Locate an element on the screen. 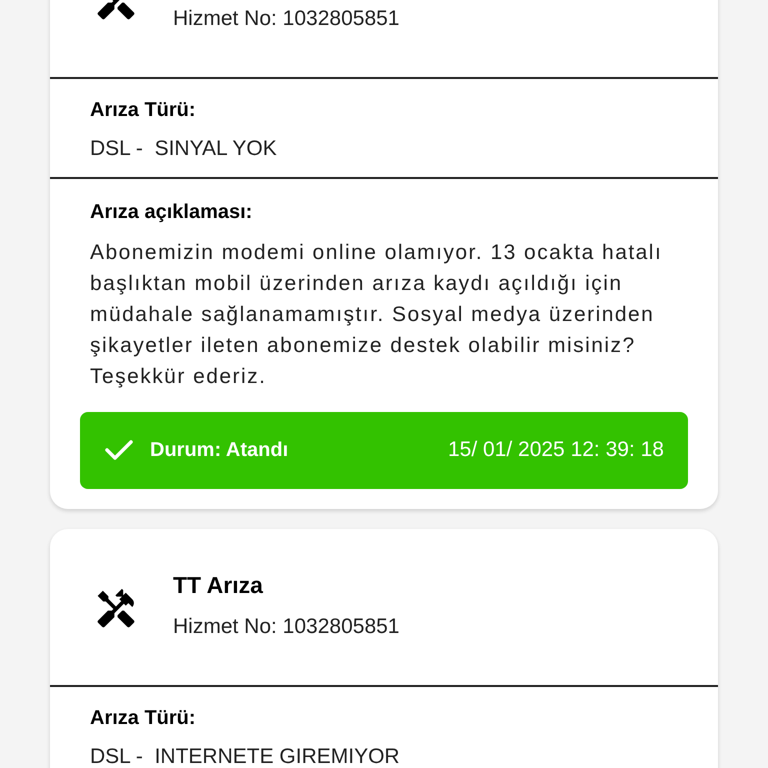  card-title: TT Arıza is located at coordinates (218, 585).